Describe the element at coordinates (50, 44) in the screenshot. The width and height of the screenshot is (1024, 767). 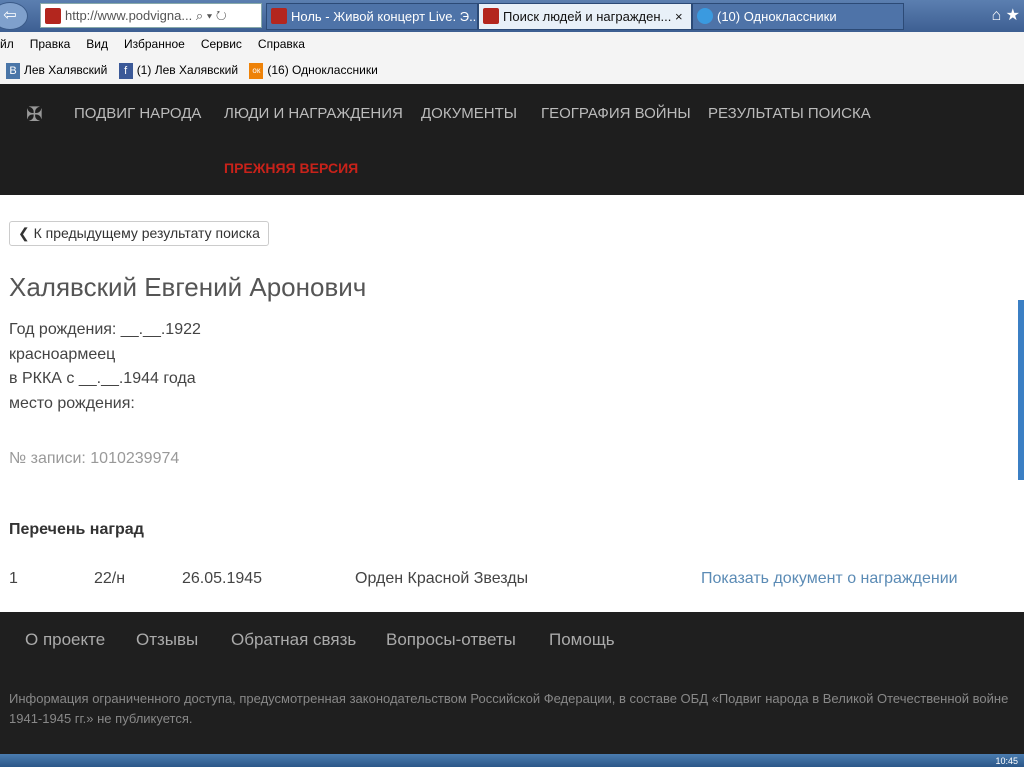
I see `menu-edit: Правка` at that location.